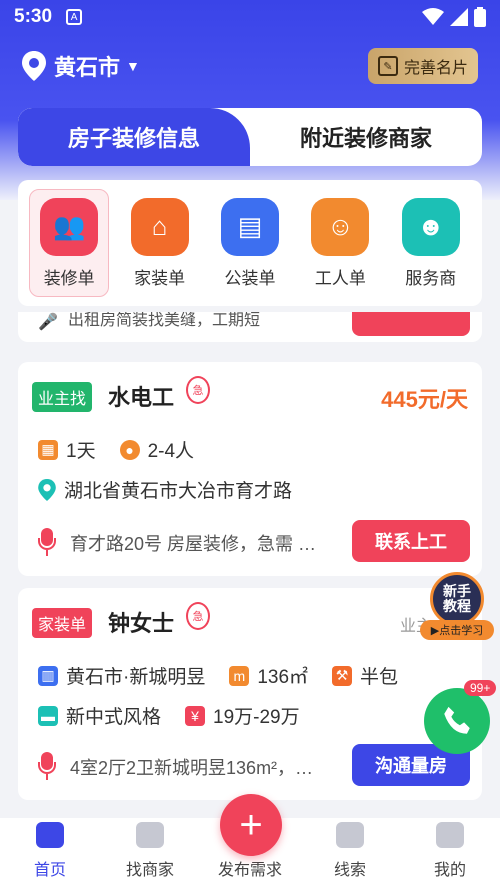 This screenshot has height=888, width=500. I want to click on home-icon, so click(50, 835).